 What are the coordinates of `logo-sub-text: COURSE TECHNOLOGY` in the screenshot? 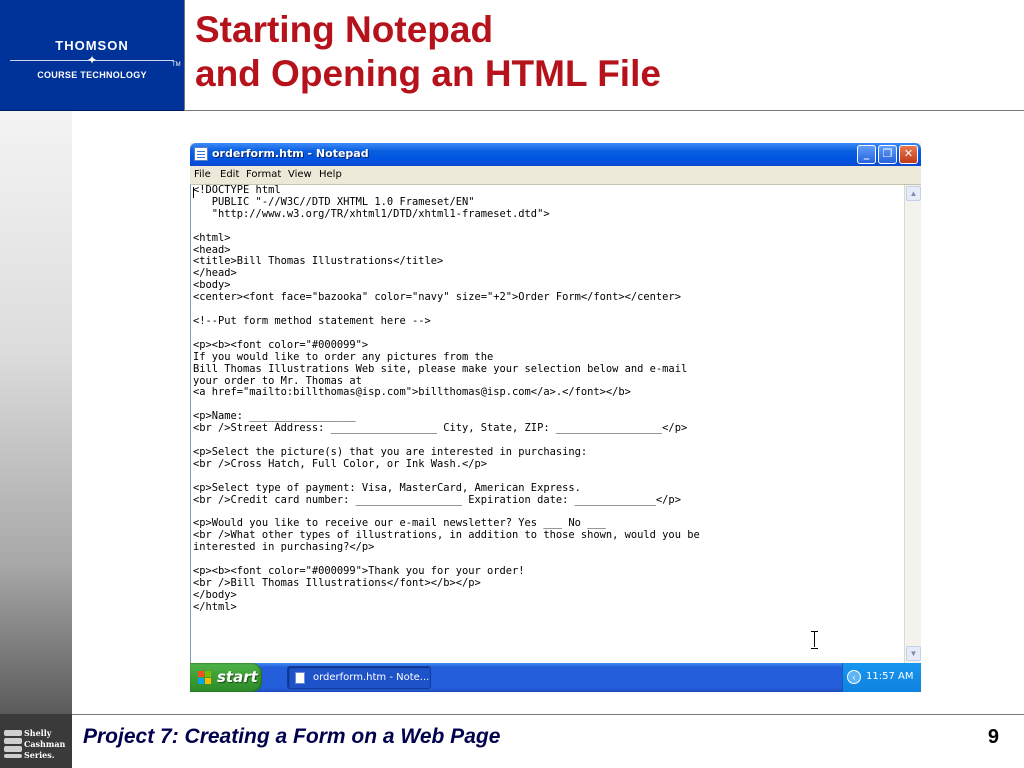 It's located at (92, 75).